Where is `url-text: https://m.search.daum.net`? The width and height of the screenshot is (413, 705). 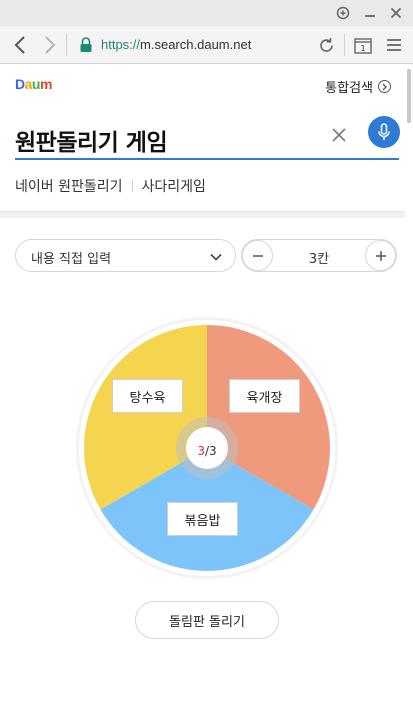
url-text: https://m.search.daum.net is located at coordinates (176, 44).